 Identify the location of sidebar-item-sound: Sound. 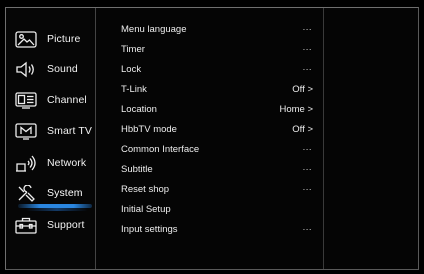
(50, 69).